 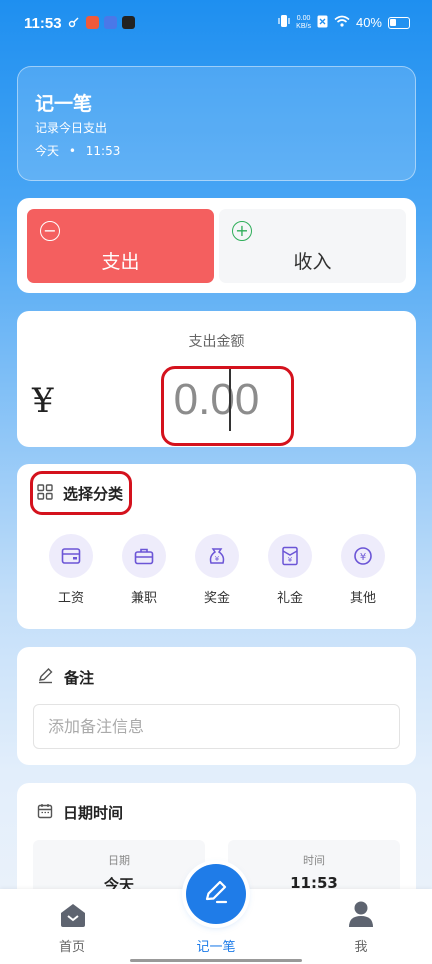 What do you see at coordinates (45, 813) in the screenshot?
I see `calendar-icon` at bounding box center [45, 813].